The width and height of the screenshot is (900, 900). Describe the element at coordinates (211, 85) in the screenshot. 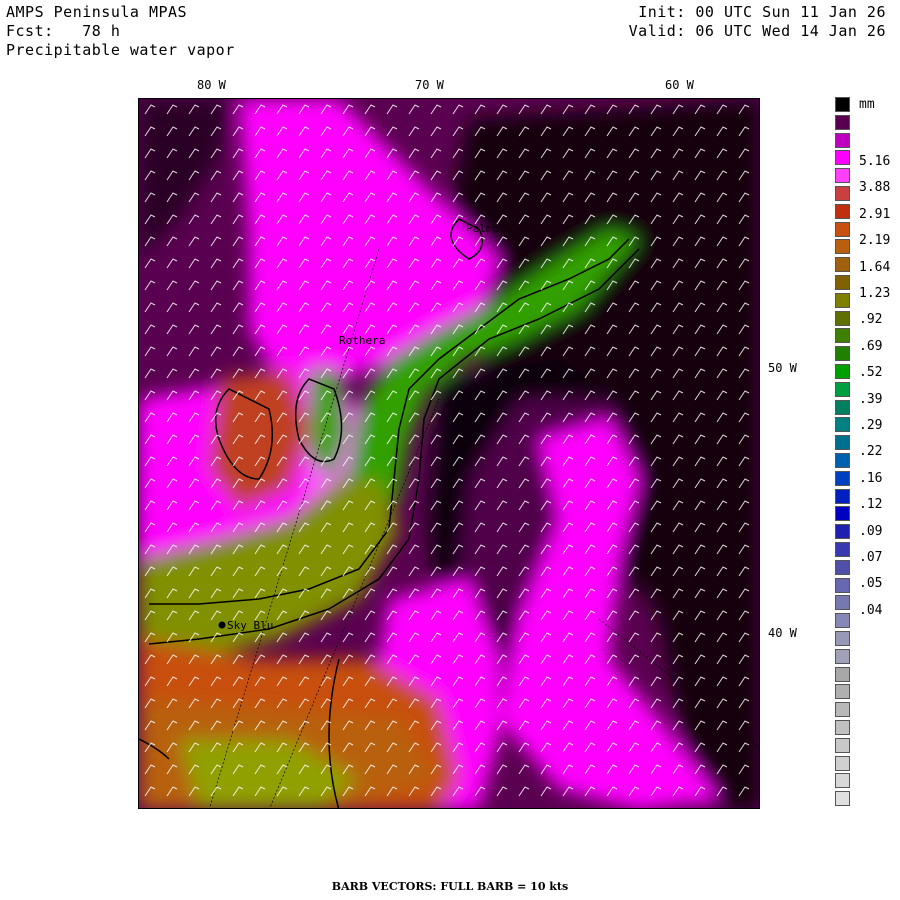

I see `lon-label-80w: 80 W` at that location.